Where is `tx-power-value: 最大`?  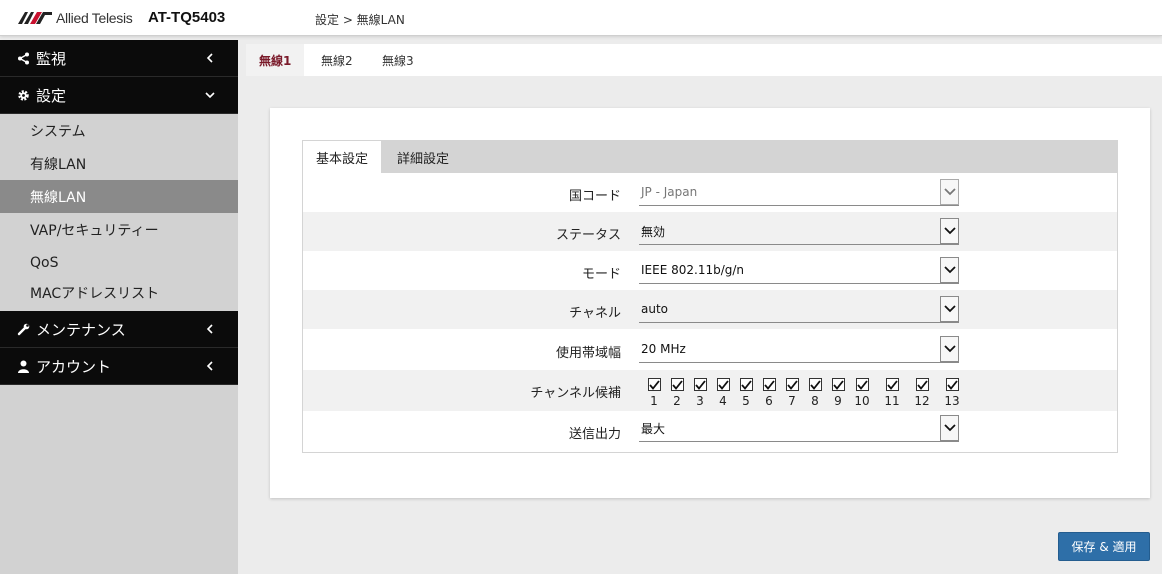
tx-power-value: 最大 is located at coordinates (653, 428).